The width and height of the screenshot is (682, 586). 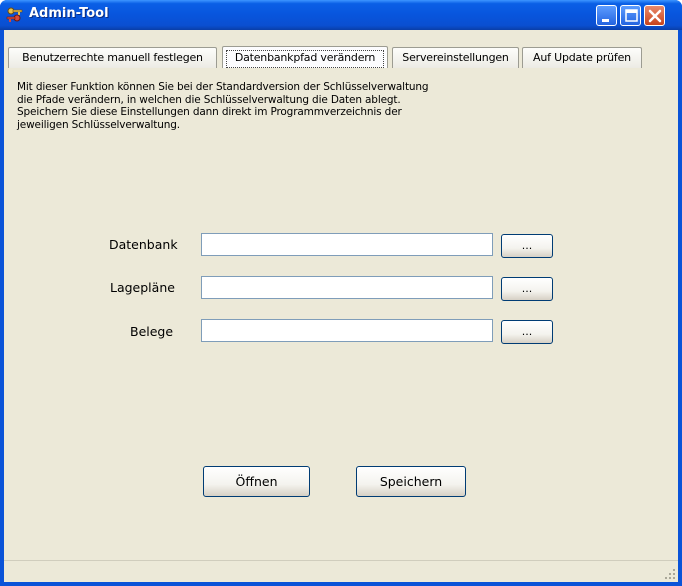 I want to click on tab-label: Datenbankpfad verändern, so click(x=305, y=57).